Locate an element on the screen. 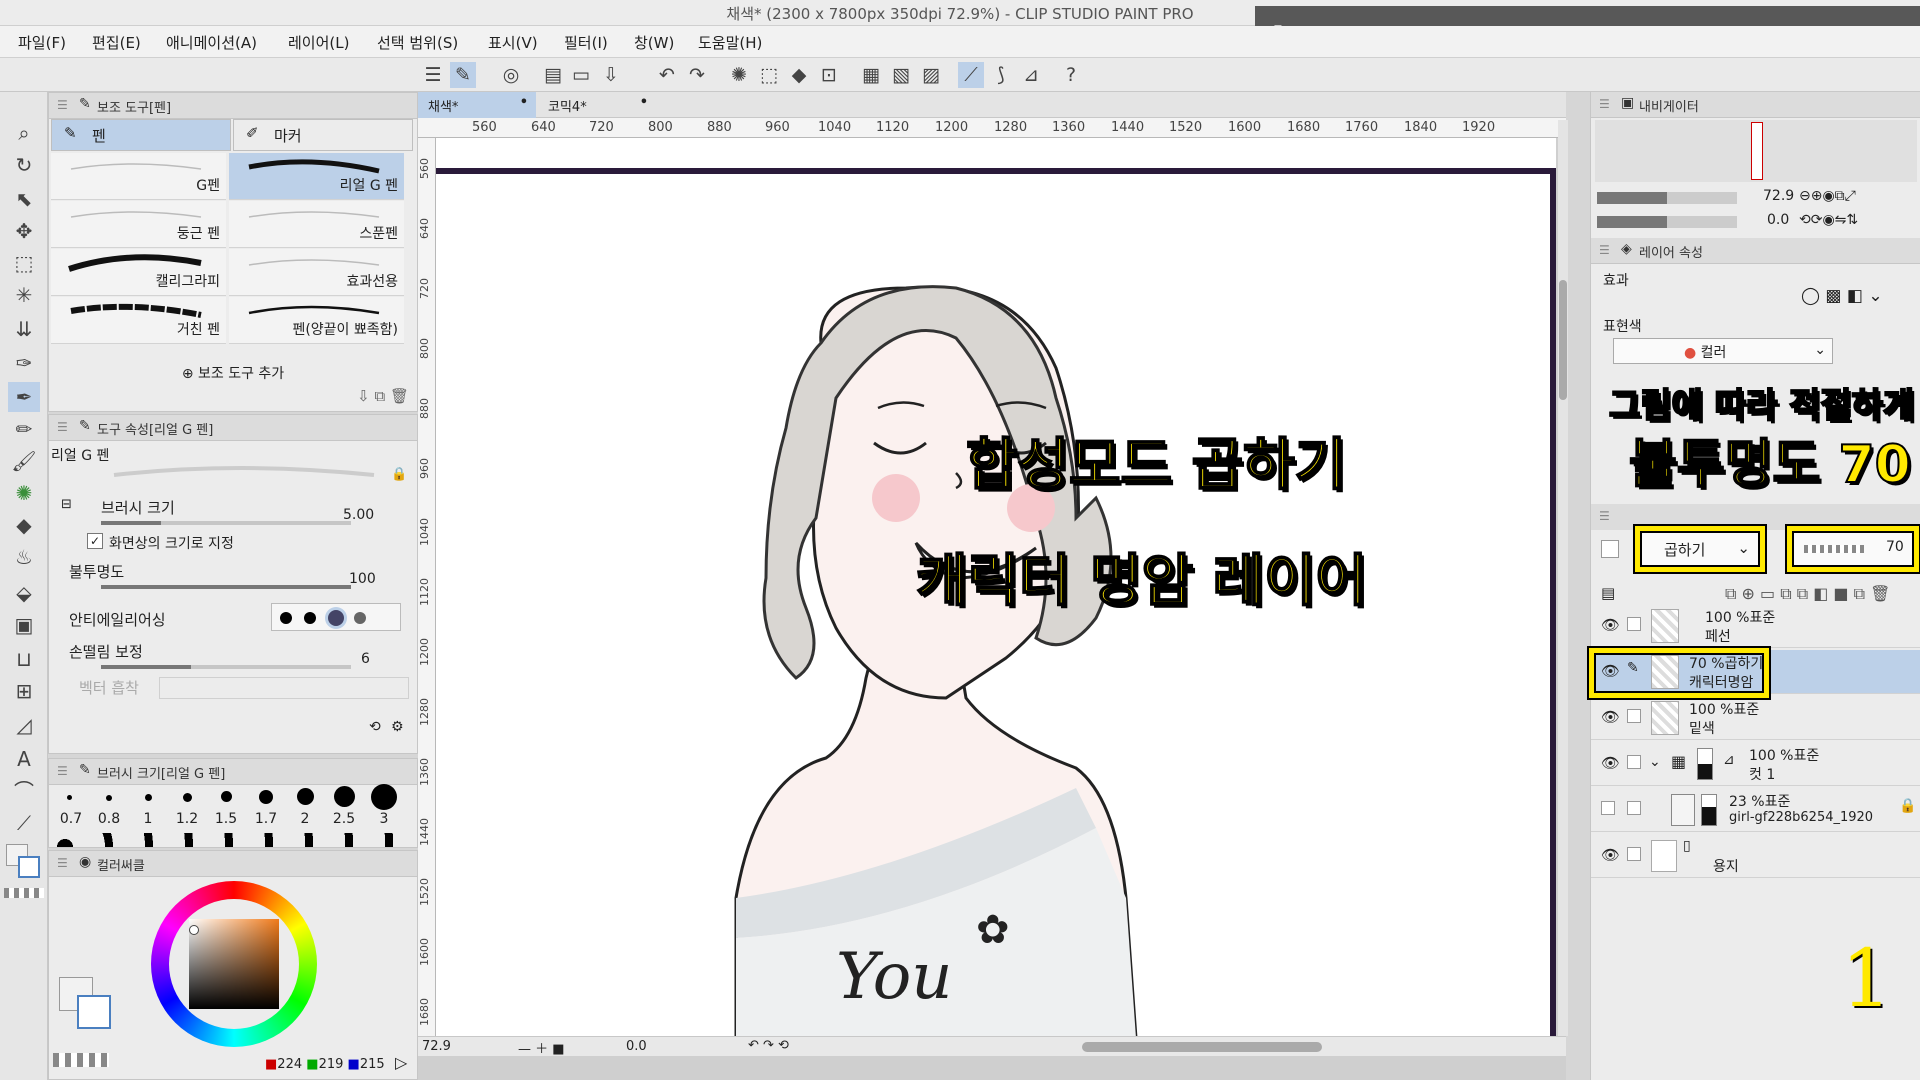 Image resolution: width=1920 pixels, height=1080 pixels. selection-icon: ⬚ is located at coordinates (24, 263).